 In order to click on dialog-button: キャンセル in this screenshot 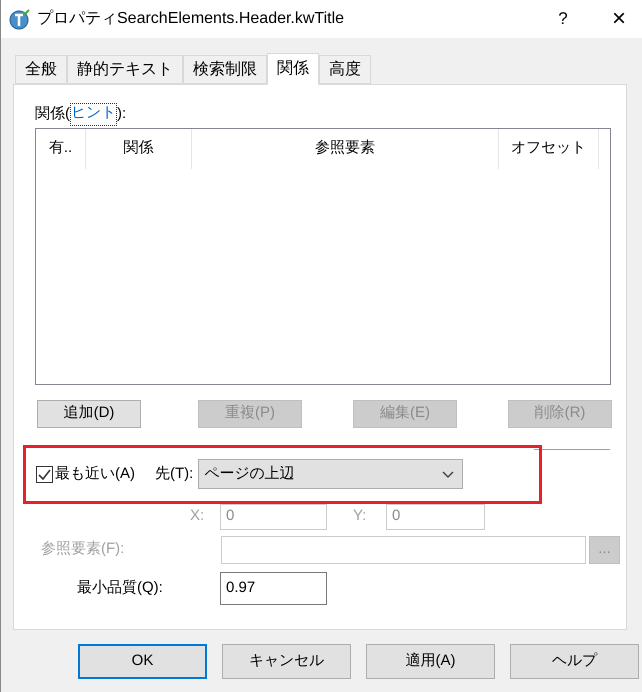, I will do `click(286, 661)`.